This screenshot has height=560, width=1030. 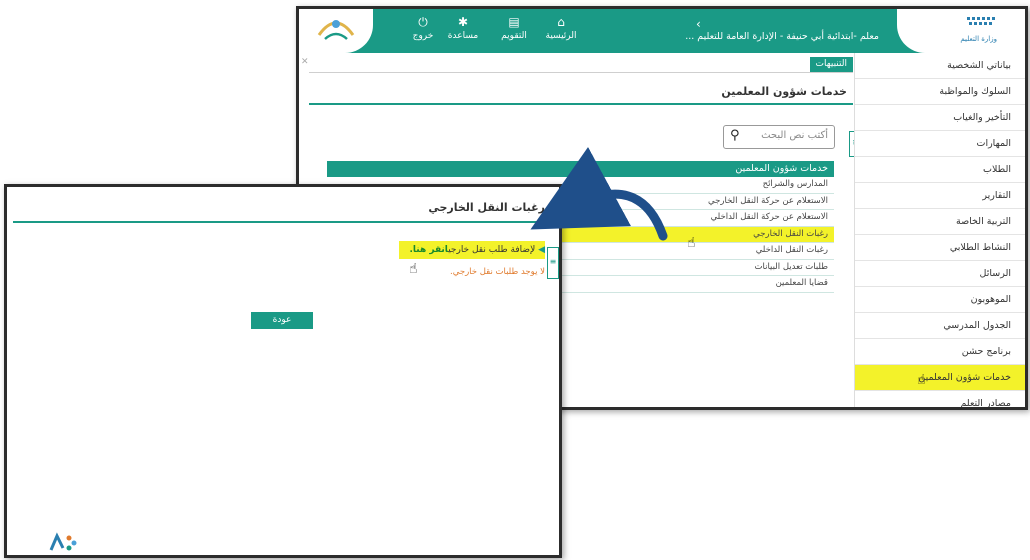 What do you see at coordinates (463, 36) in the screenshot?
I see `help-label: مساعدة` at bounding box center [463, 36].